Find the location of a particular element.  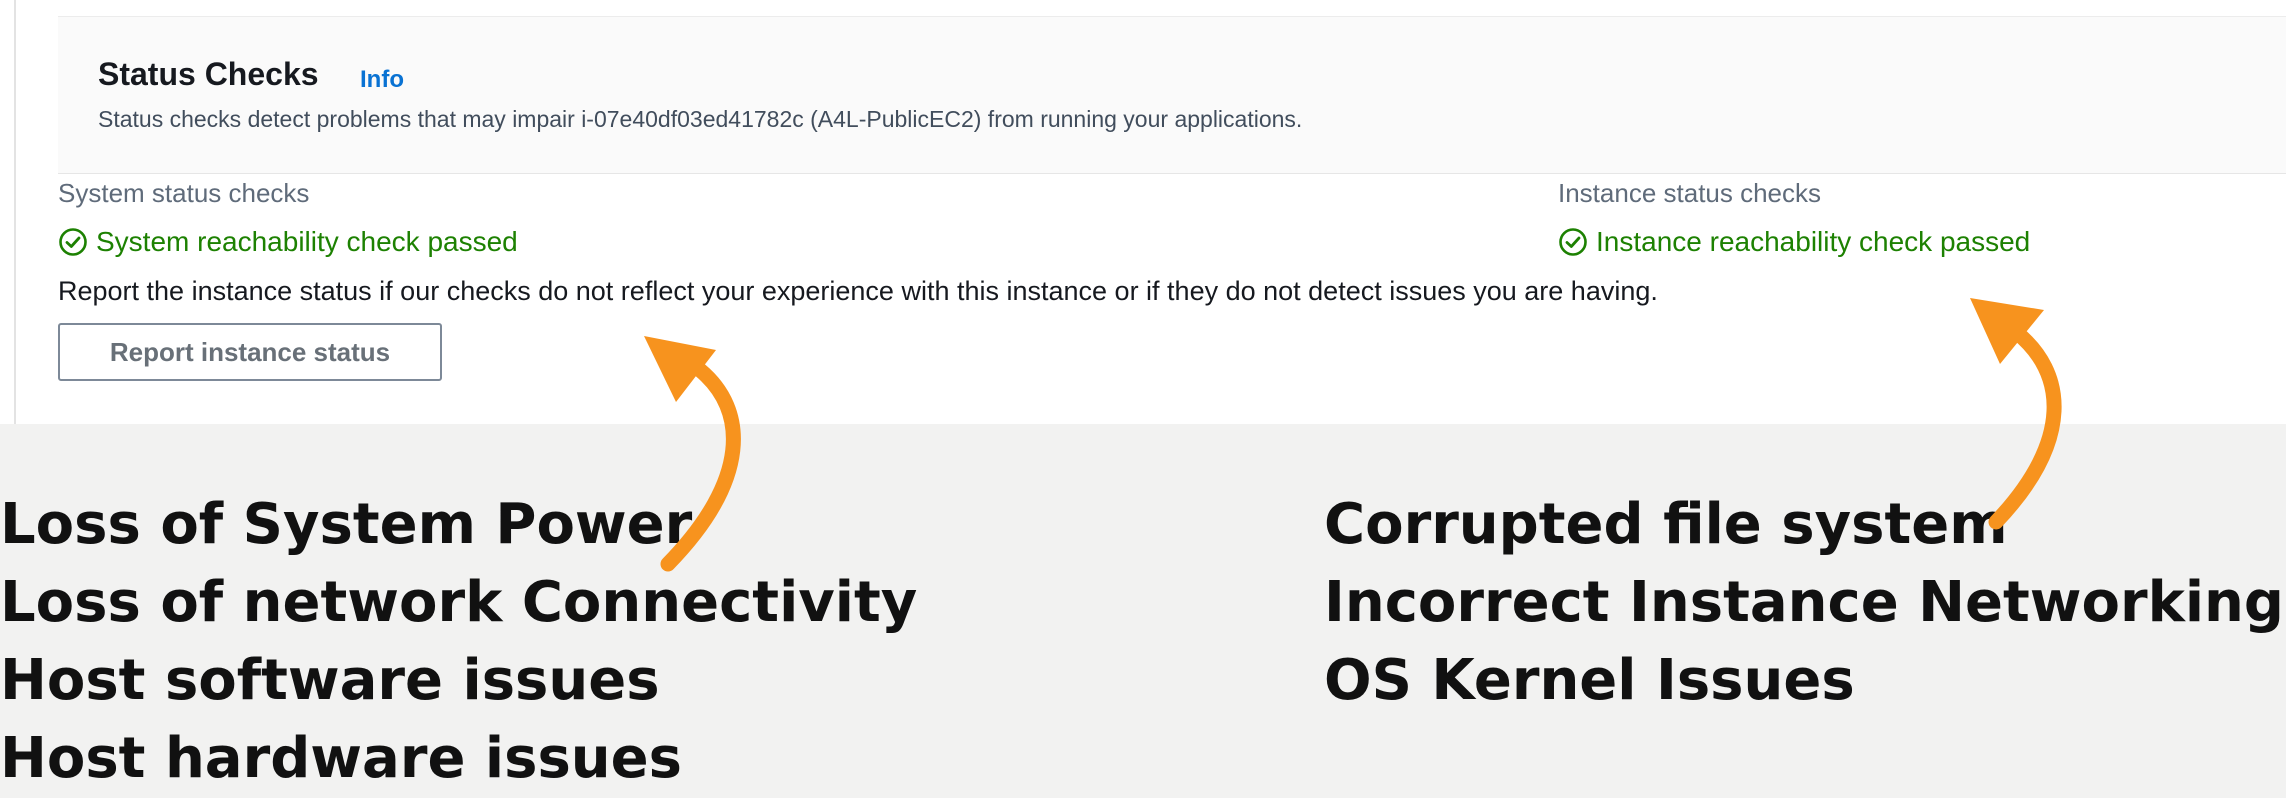

list-item: Loss of network Connectivity is located at coordinates (459, 602).